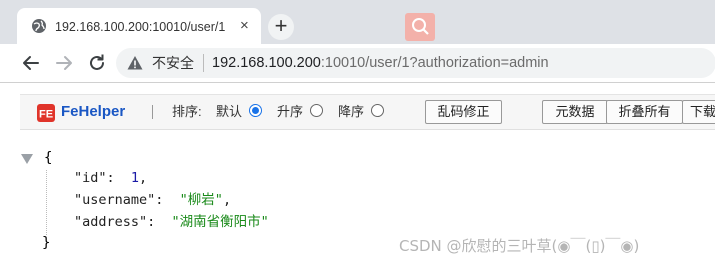  Describe the element at coordinates (90, 178) in the screenshot. I see `json-key: "id"` at that location.